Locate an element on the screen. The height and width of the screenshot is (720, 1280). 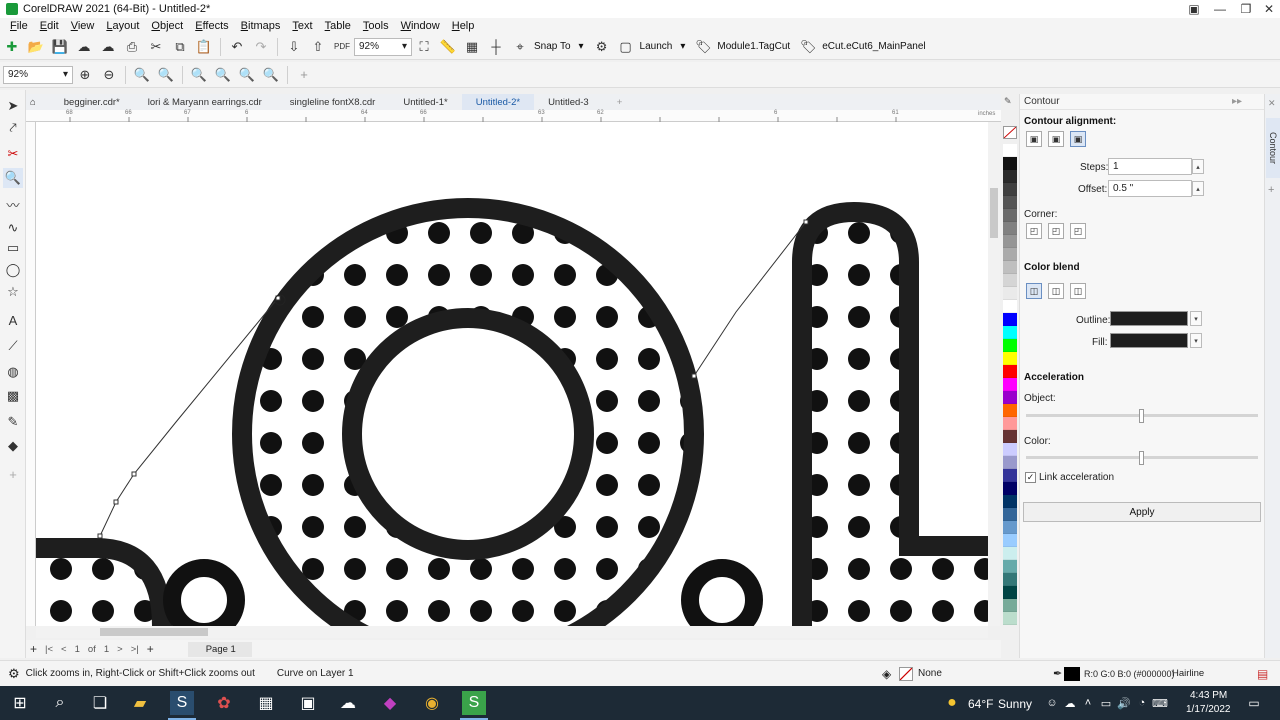
ecut-mainpanel-button: eCut.eCut6_MainPanel is located at coordinates (873, 46).